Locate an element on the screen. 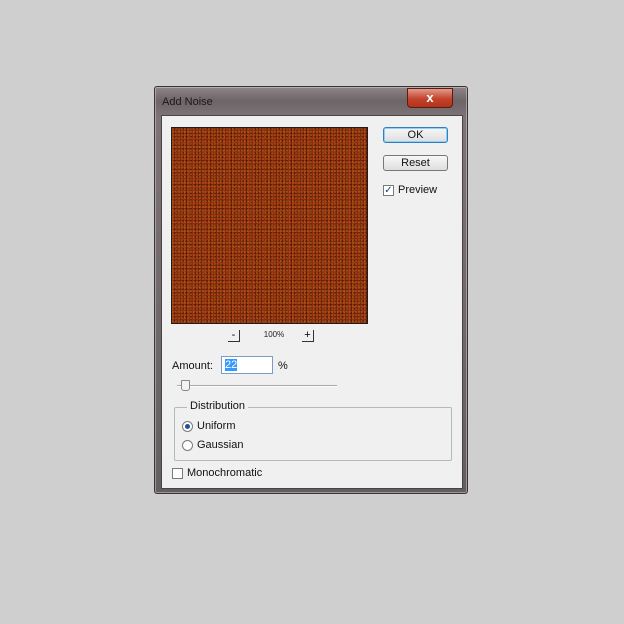 The image size is (624, 624). distribution-title: Distribution is located at coordinates (218, 406).